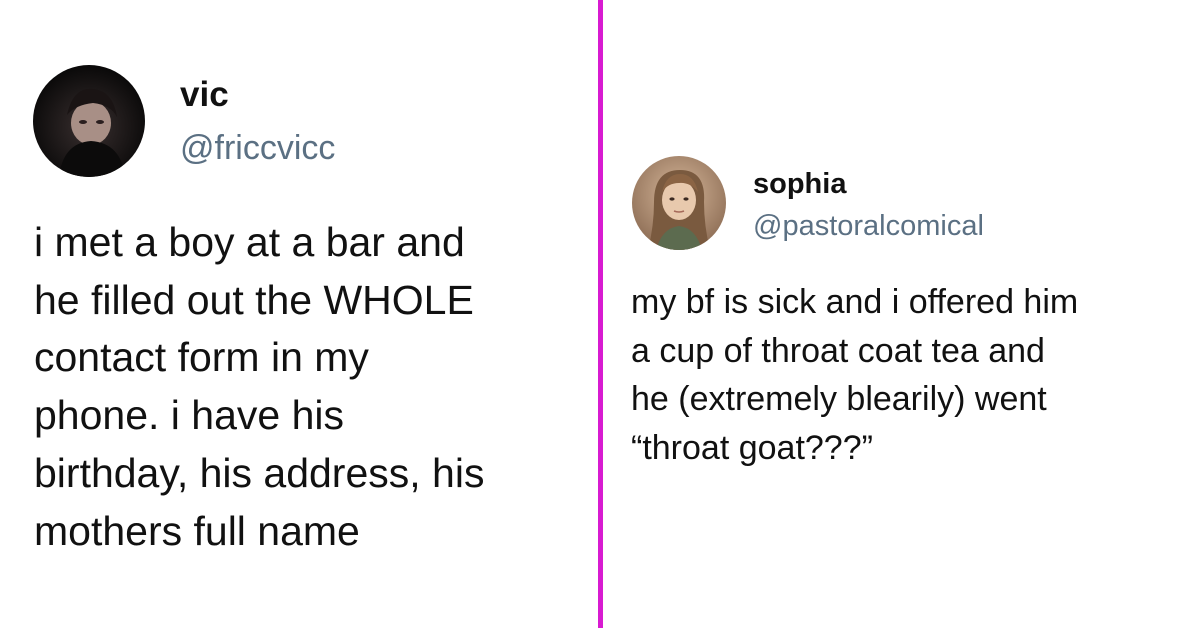  What do you see at coordinates (839, 399) in the screenshot?
I see `tweet-text-line: he (extremely blearily) went` at bounding box center [839, 399].